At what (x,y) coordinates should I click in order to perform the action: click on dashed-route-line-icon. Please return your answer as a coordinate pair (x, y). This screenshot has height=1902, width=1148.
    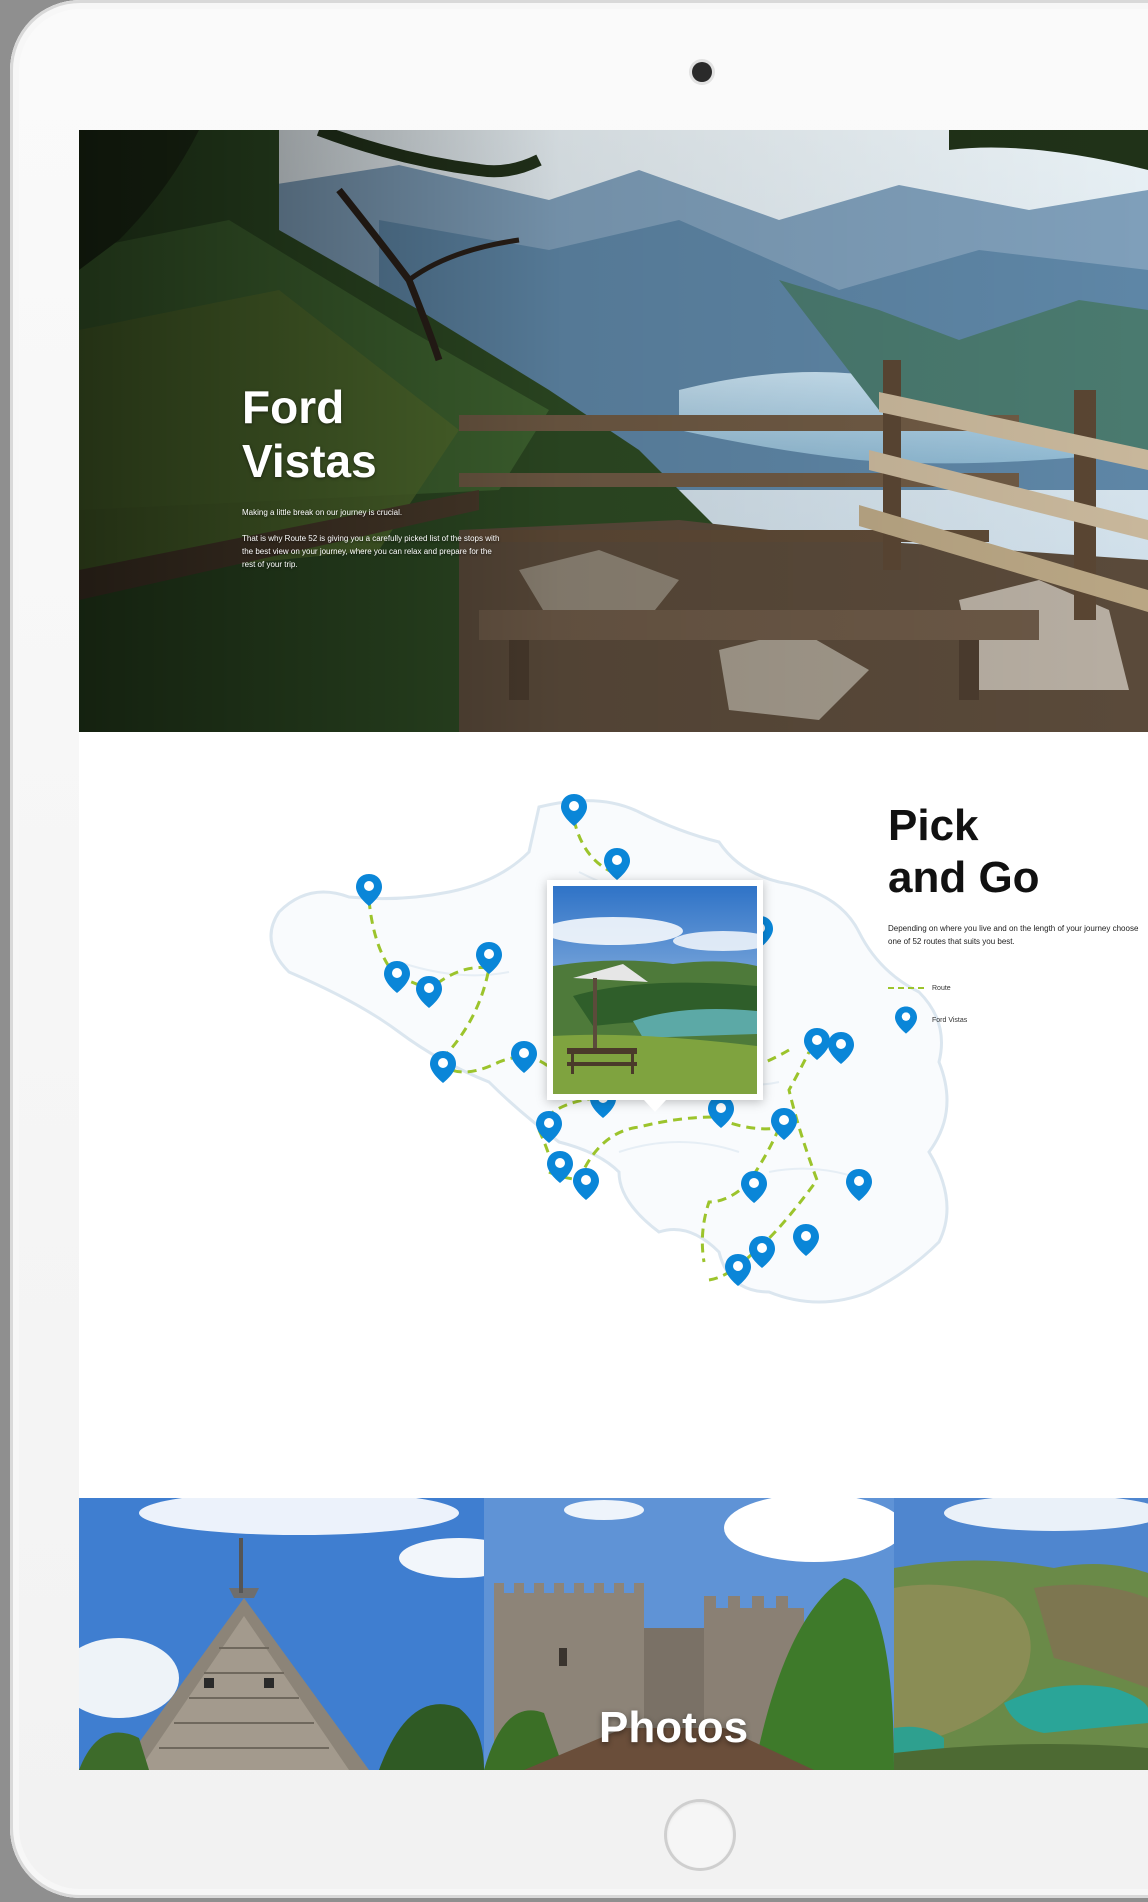
    Looking at the image, I should click on (906, 988).